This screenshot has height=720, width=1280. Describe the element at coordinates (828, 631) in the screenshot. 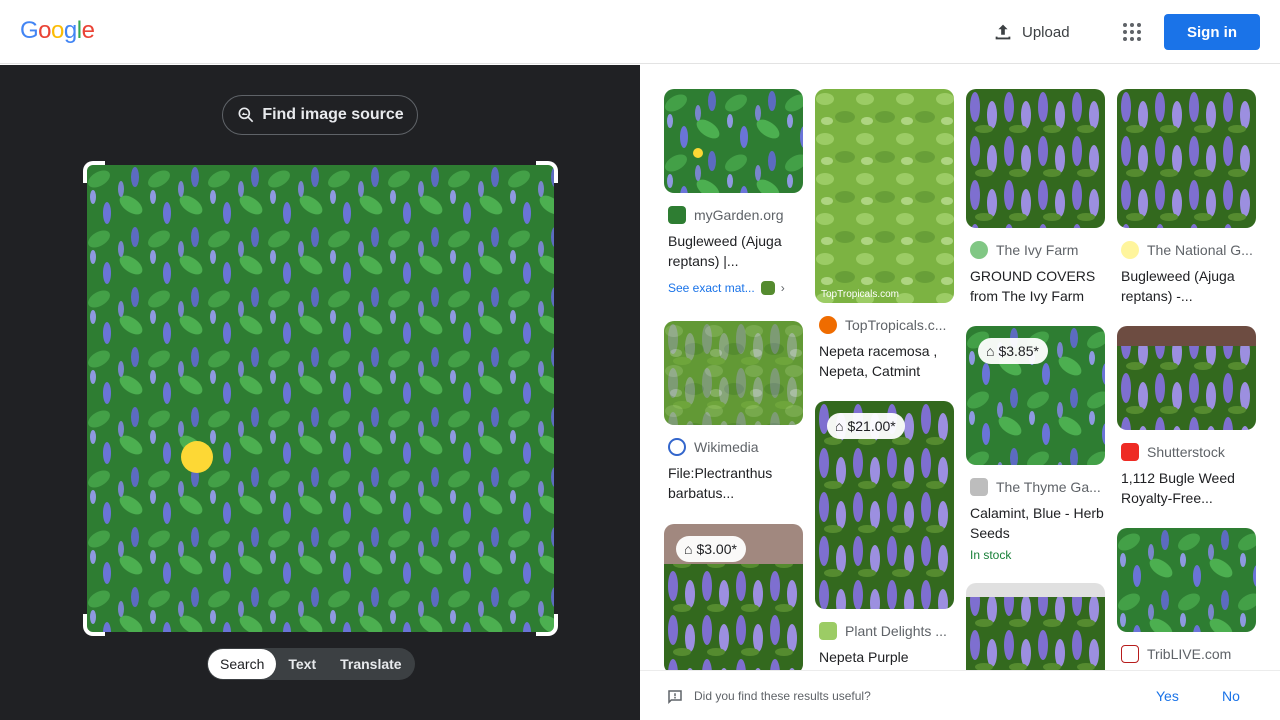

I see `plantdelights-favicon` at that location.